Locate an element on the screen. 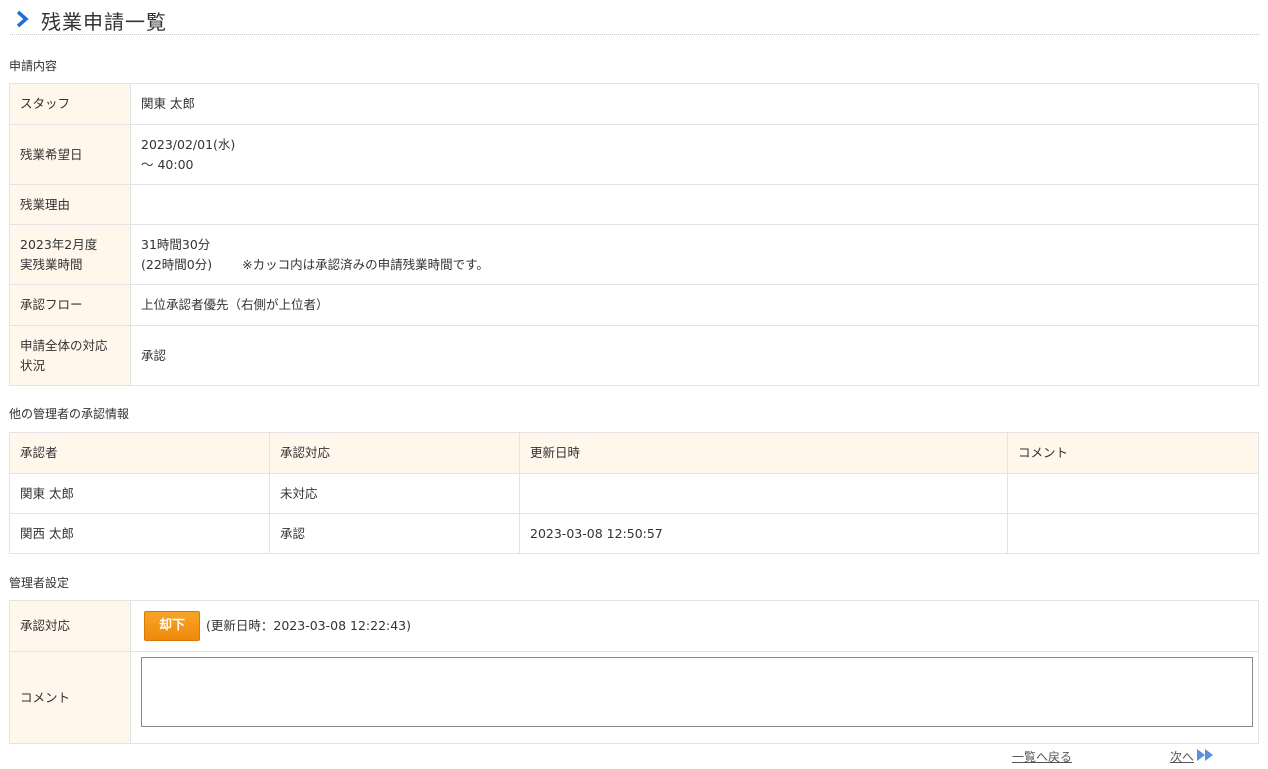 Image resolution: width=1268 pixels, height=769 pixels. row-date: 残業希望日 2023/02/01(水) ～ 40:00 is located at coordinates (634, 154).